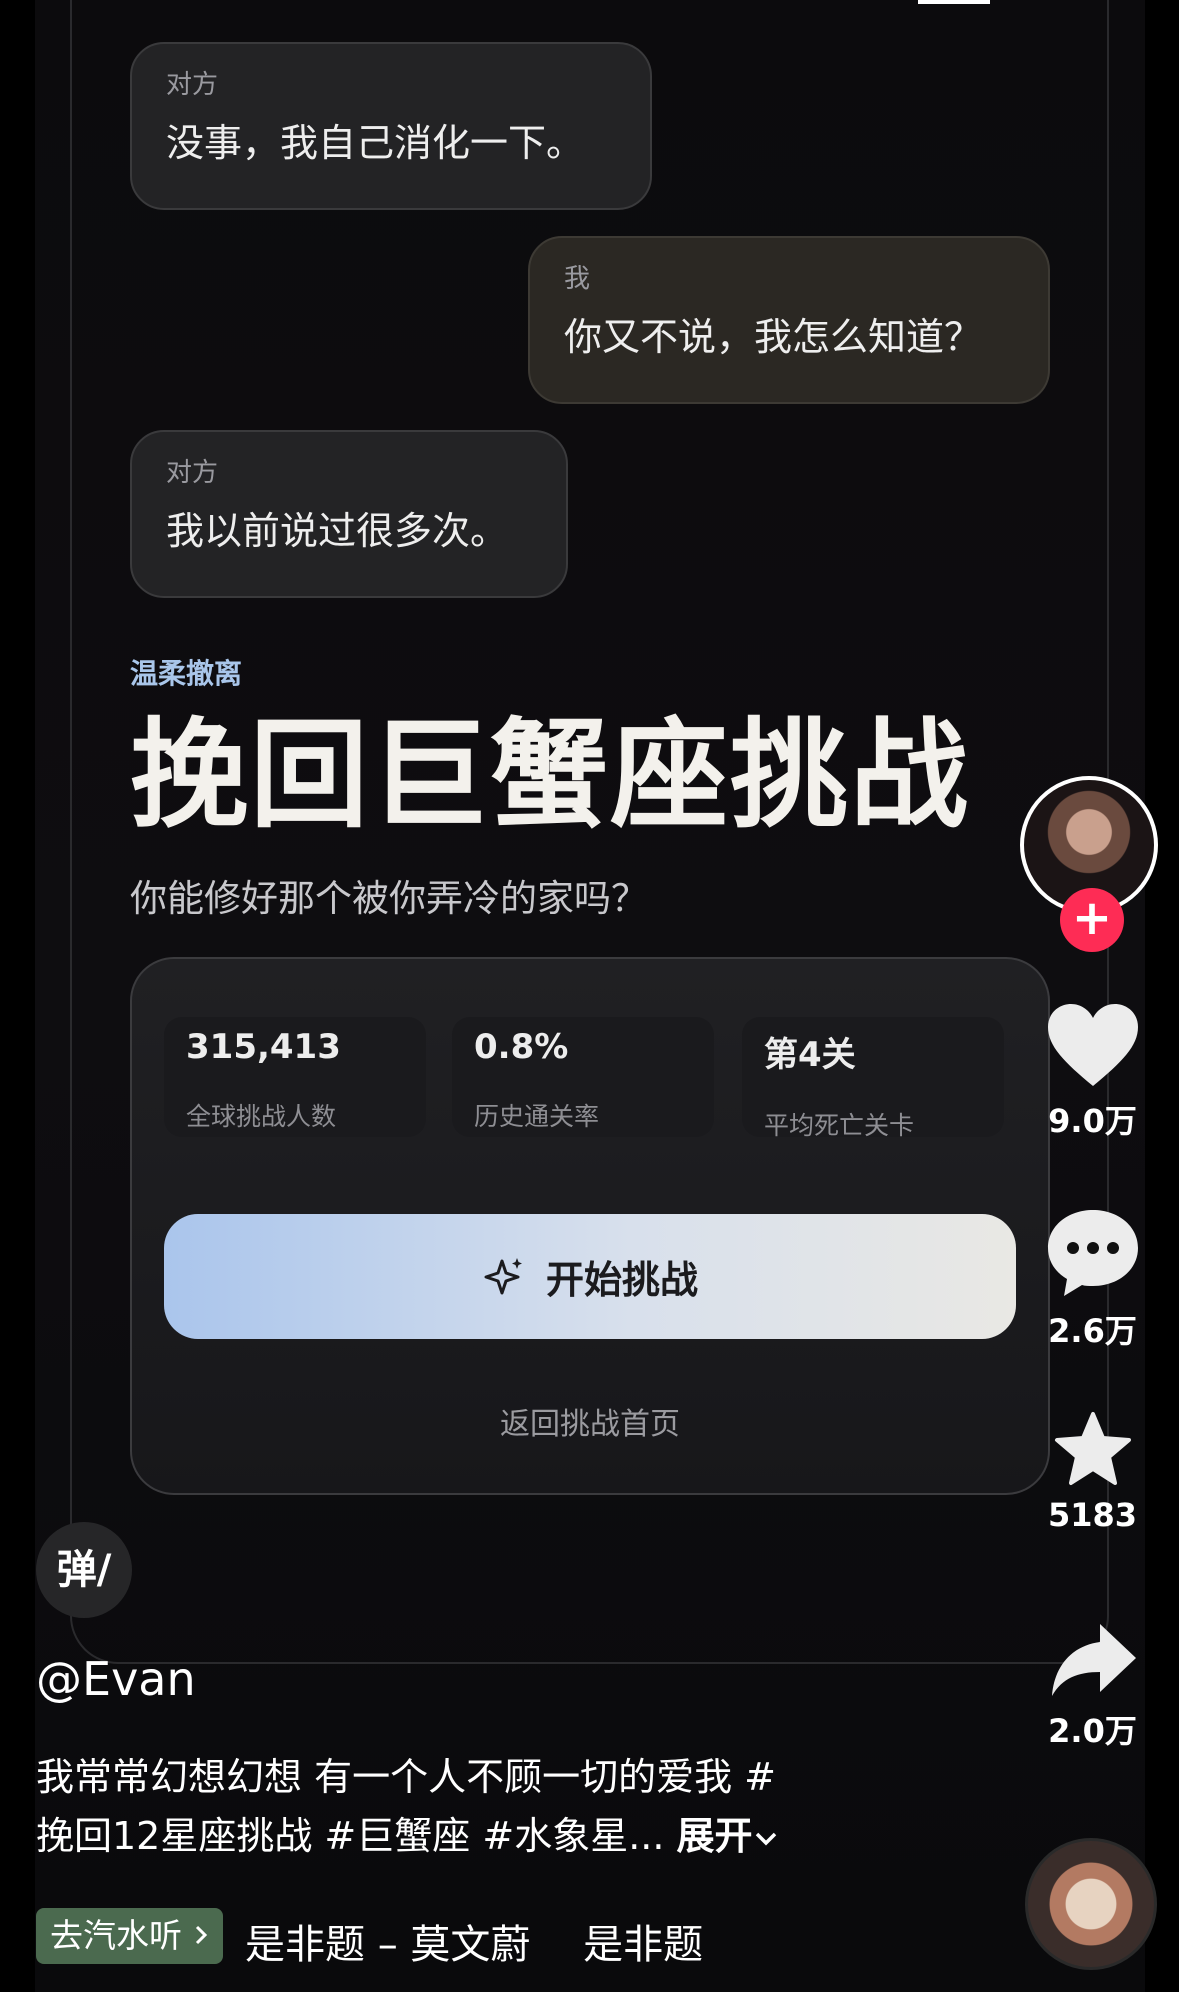 This screenshot has height=1992, width=1179. I want to click on share-arrow-icon, so click(1093, 1660).